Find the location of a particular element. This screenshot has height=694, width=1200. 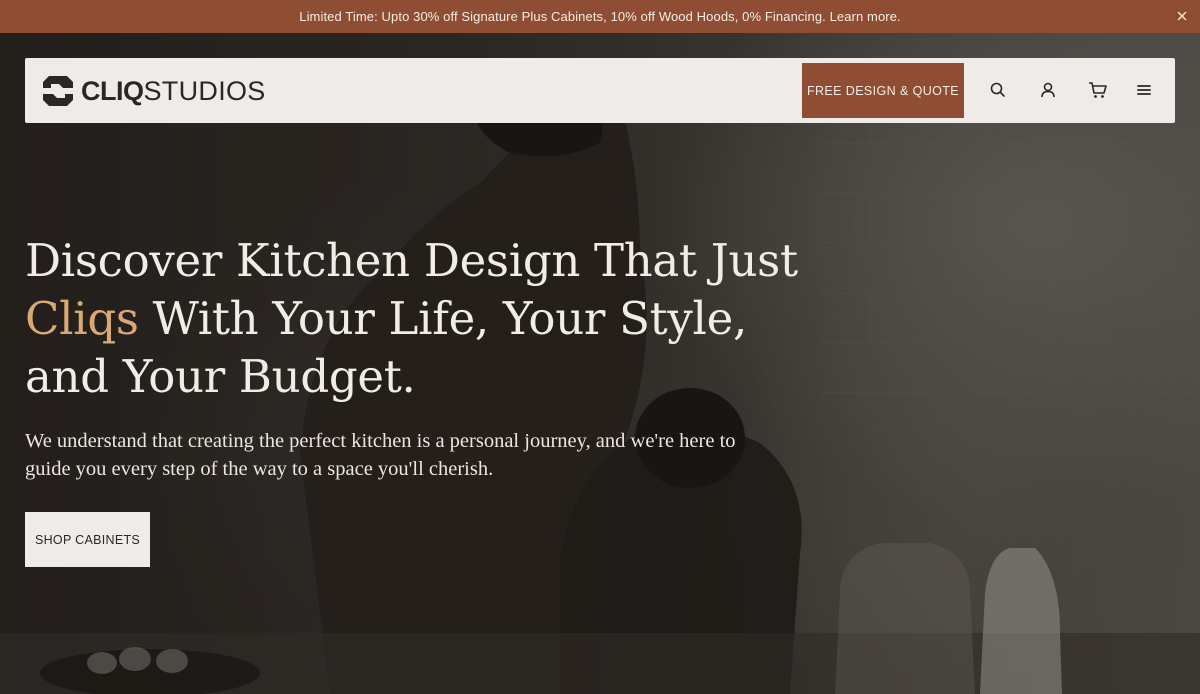

brand-wordmark: CLIQSTUDIOS is located at coordinates (173, 90).